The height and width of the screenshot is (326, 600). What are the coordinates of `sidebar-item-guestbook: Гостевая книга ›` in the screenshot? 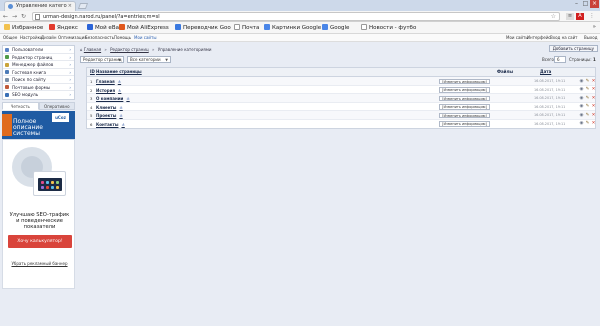 It's located at (38, 72).